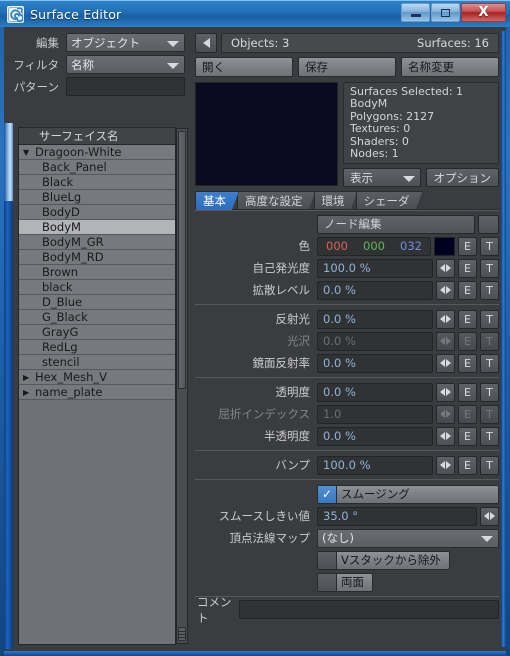  I want to click on filter-dropdown: 名称, so click(125, 64).